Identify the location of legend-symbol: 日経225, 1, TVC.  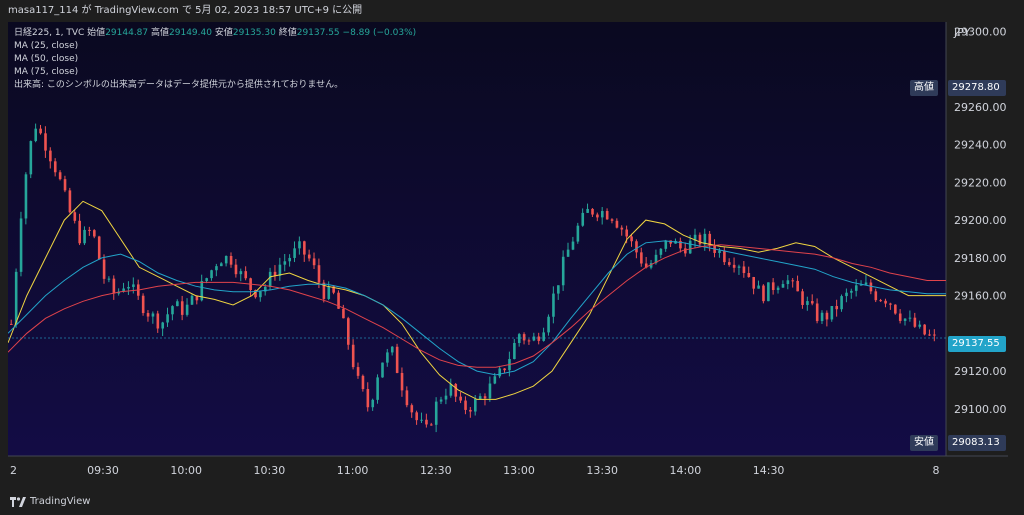
(49, 33).